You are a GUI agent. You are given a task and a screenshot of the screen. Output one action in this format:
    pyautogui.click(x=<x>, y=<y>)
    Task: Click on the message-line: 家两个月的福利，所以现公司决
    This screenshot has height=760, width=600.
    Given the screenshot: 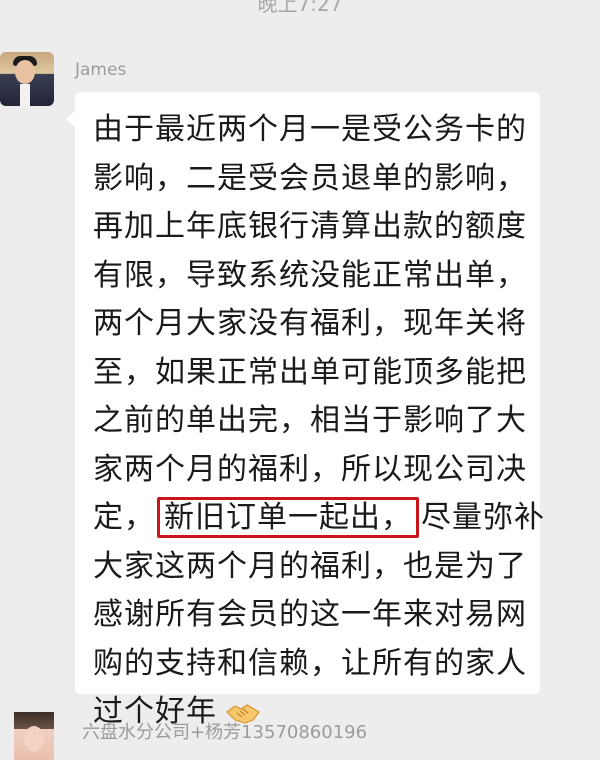 What is the action you would take?
    pyautogui.click(x=310, y=469)
    